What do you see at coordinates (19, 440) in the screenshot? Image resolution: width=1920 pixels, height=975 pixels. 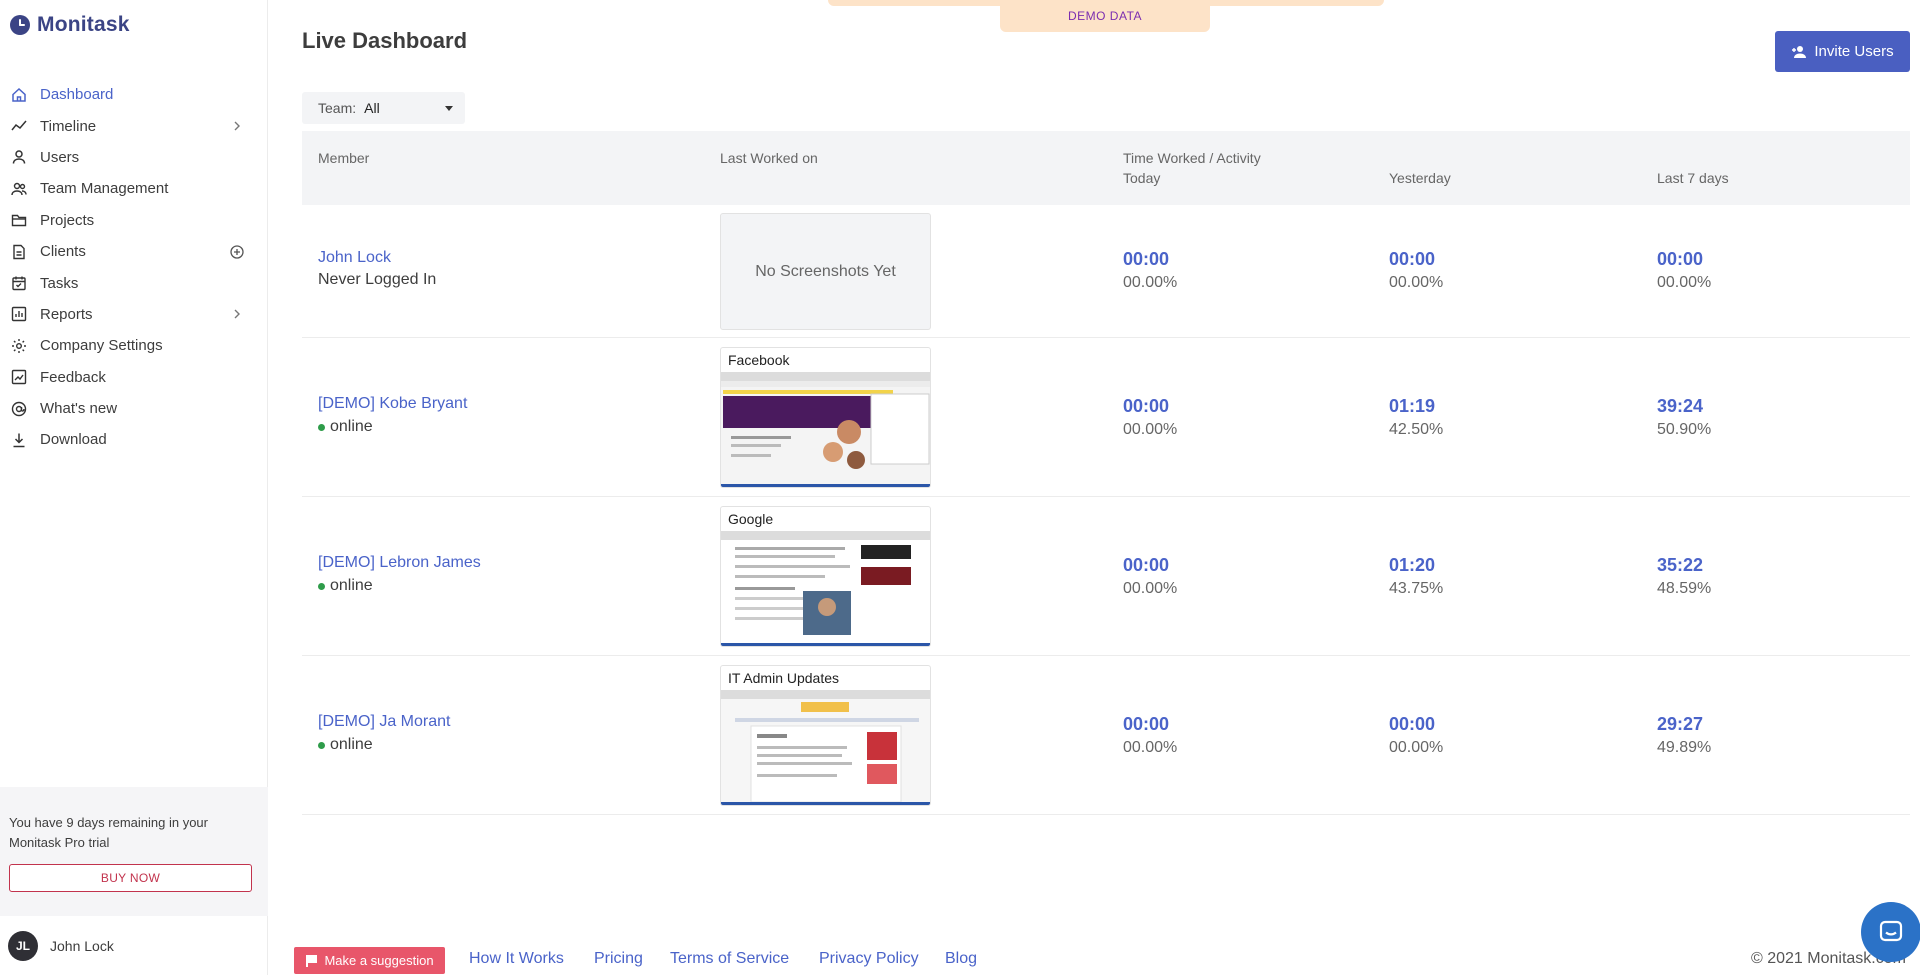 I see `download-icon` at bounding box center [19, 440].